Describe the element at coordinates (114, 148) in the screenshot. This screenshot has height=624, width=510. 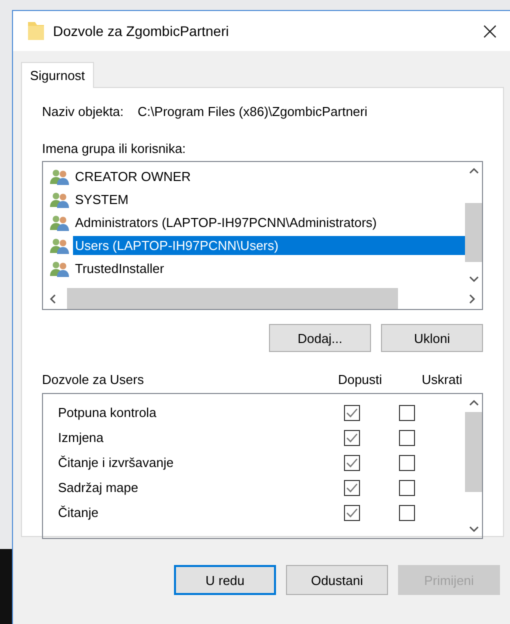
I see `groups-label: Imena grupa ili korisnika:` at that location.